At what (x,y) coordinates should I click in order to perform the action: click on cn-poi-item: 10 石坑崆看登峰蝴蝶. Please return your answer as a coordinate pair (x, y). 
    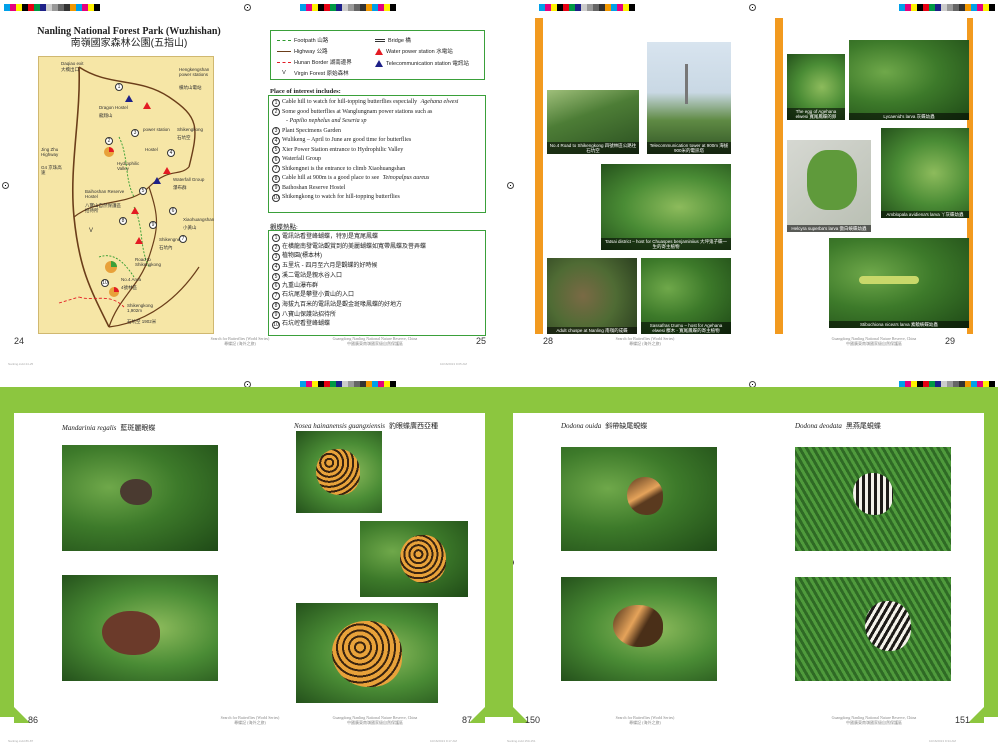
    Looking at the image, I should click on (377, 325).